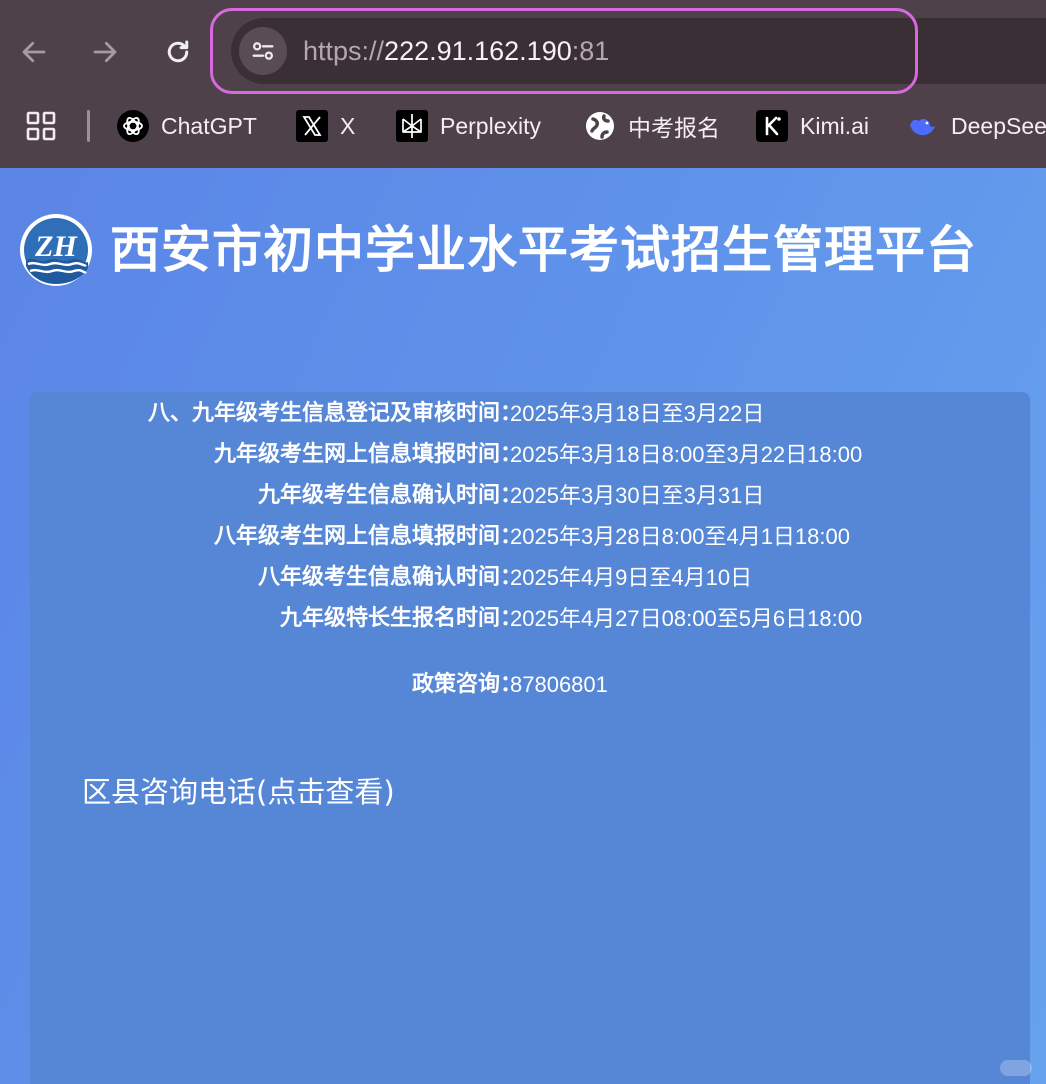 This screenshot has height=1084, width=1046. What do you see at coordinates (637, 495) in the screenshot?
I see `schedule-value: 2025年3月30日至3月31日` at bounding box center [637, 495].